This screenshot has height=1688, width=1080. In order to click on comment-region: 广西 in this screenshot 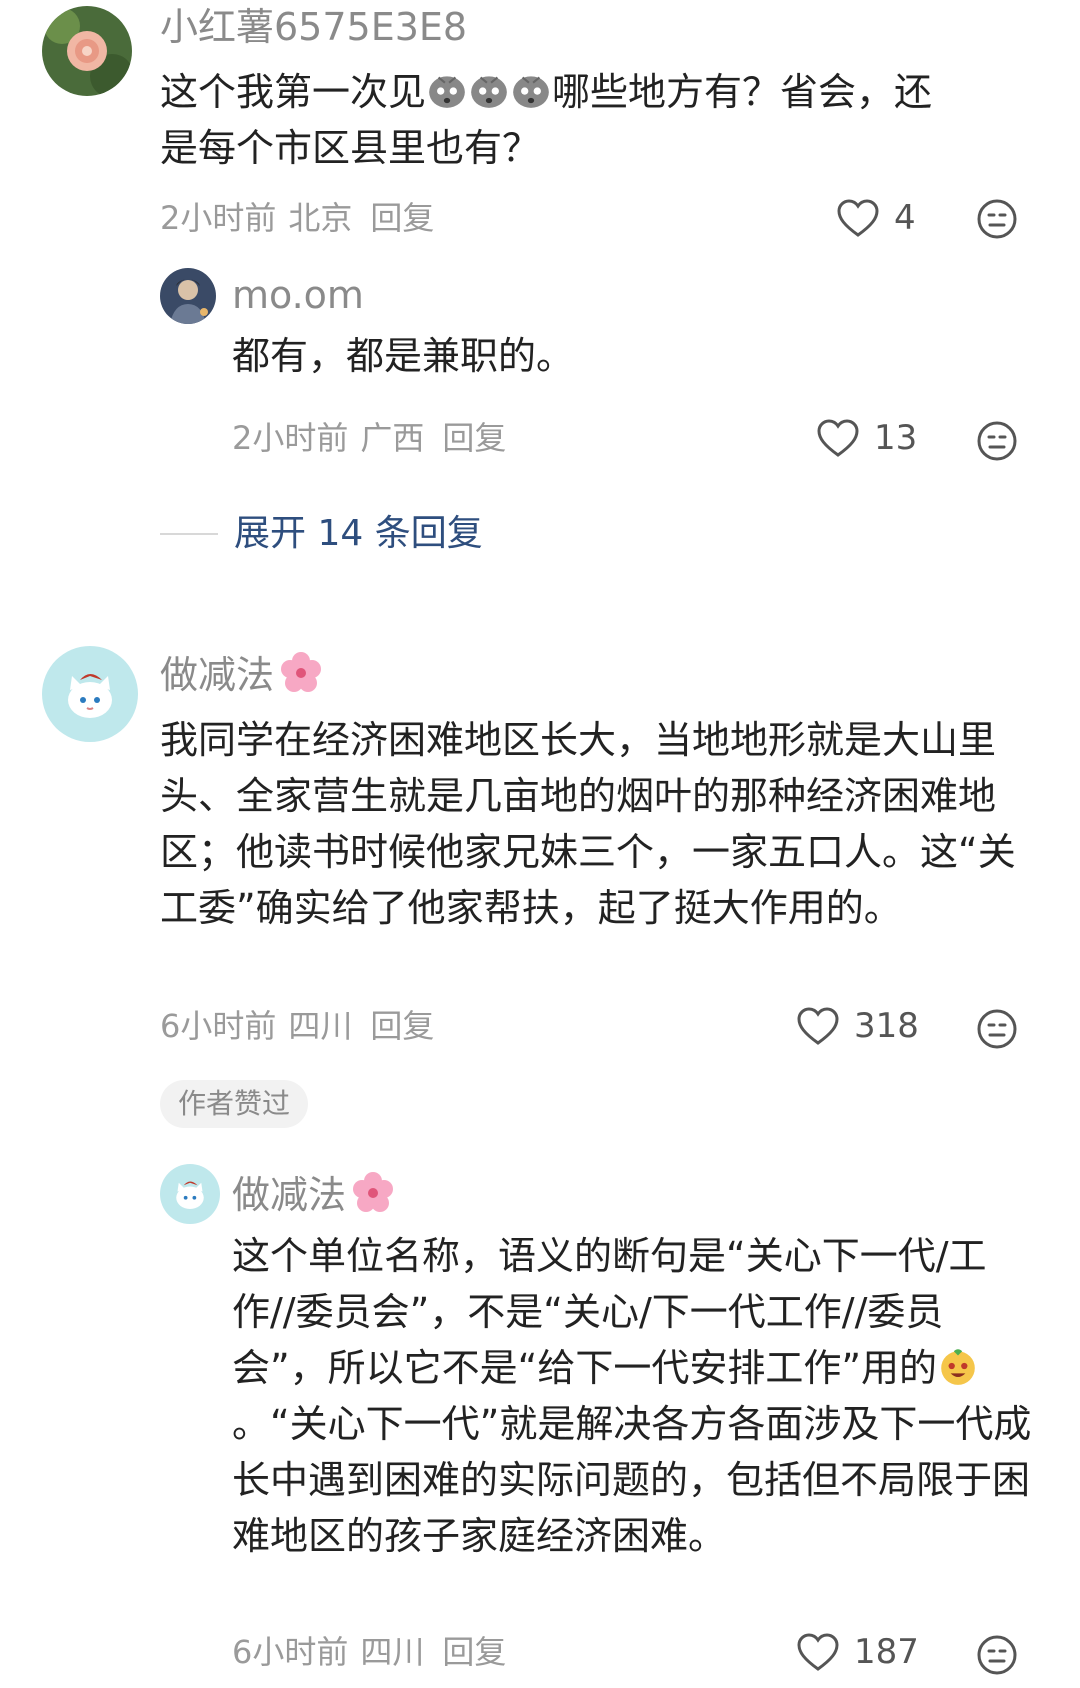, I will do `click(392, 438)`.